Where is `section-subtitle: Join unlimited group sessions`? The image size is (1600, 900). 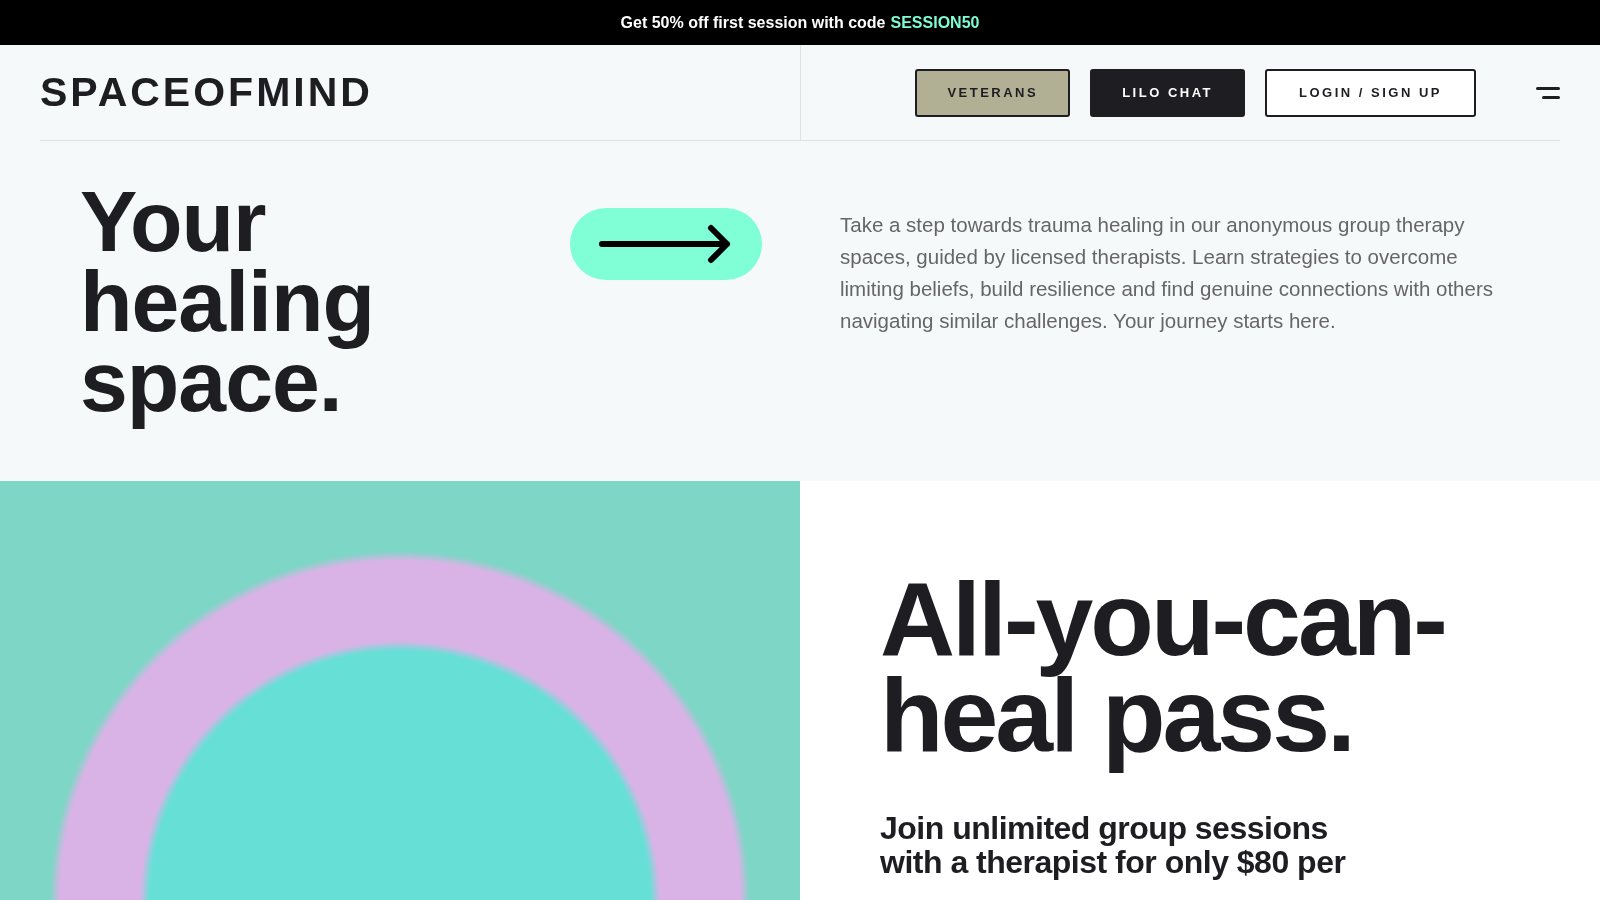
section-subtitle: Join unlimited group sessions is located at coordinates (1104, 828).